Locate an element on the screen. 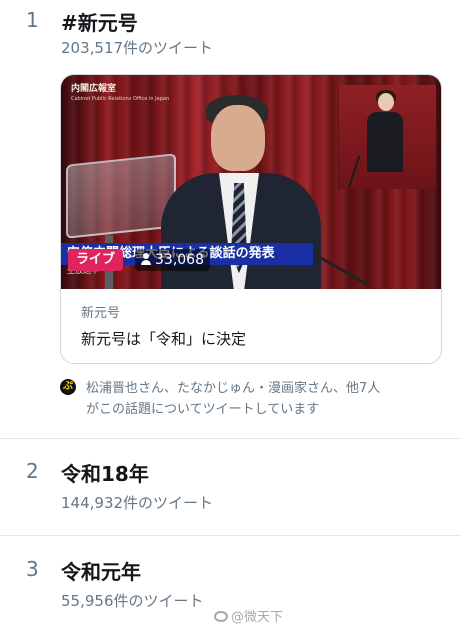 The image size is (461, 632). sign-language-inset is located at coordinates (387, 137).